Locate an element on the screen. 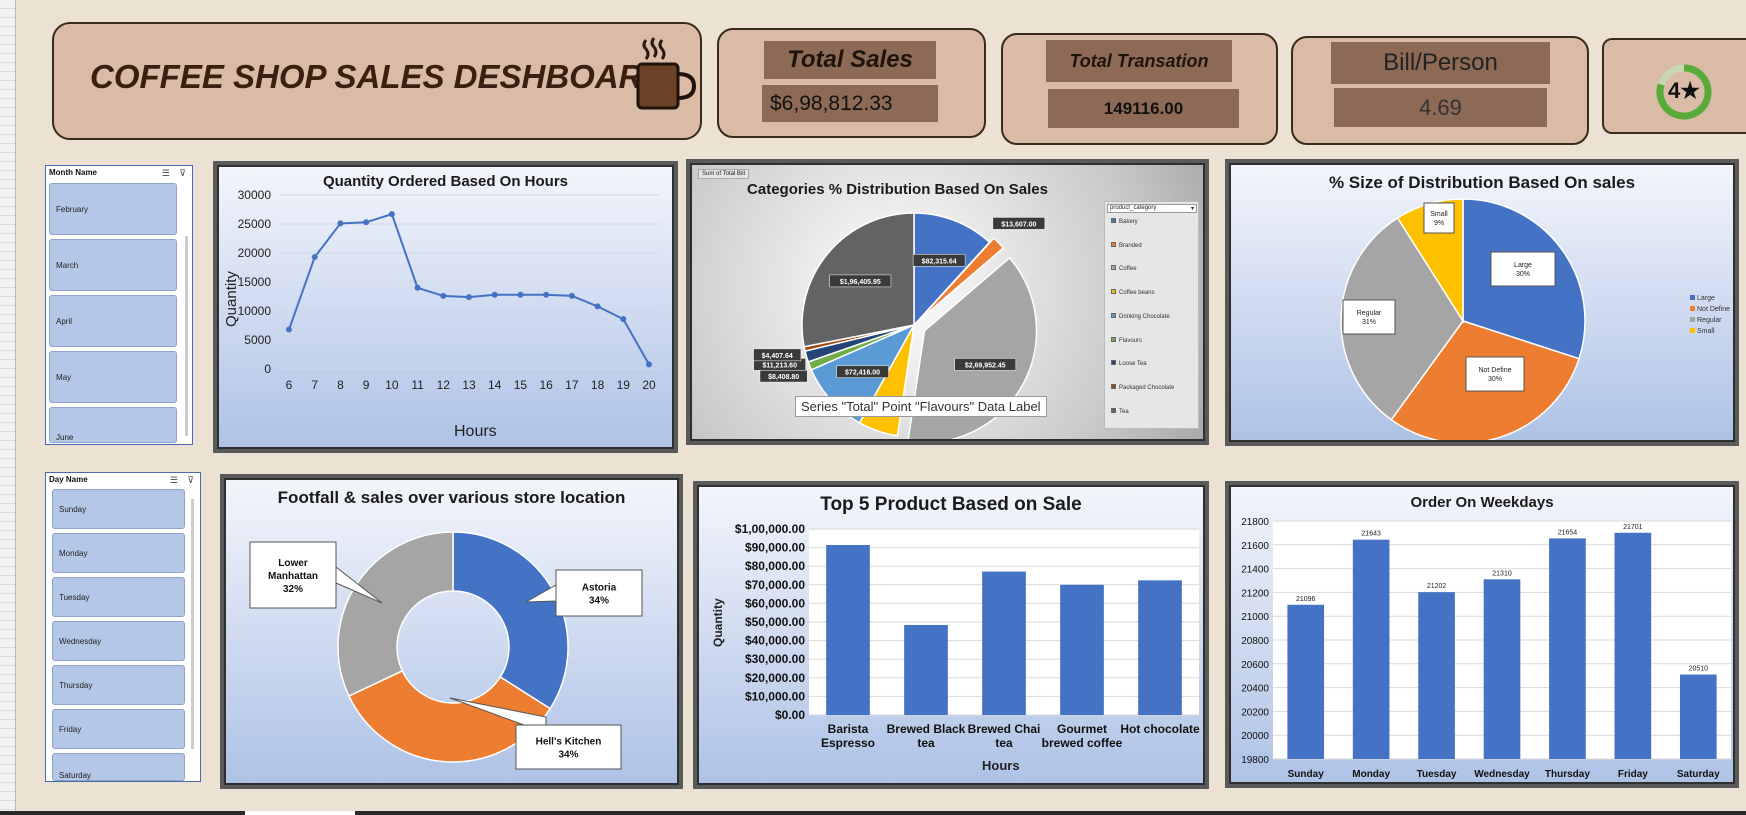 The image size is (1746, 815). slicer-item-june: June is located at coordinates (113, 425).